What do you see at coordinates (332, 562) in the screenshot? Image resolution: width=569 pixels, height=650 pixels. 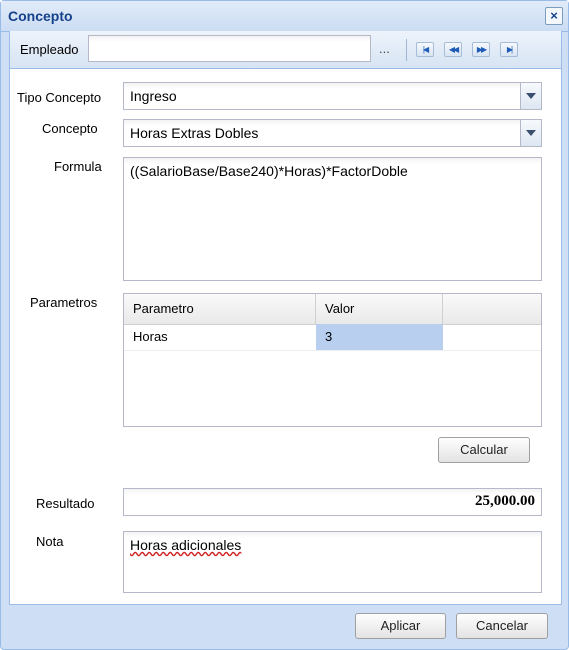 I see `nota-textarea: Horas adicionales` at bounding box center [332, 562].